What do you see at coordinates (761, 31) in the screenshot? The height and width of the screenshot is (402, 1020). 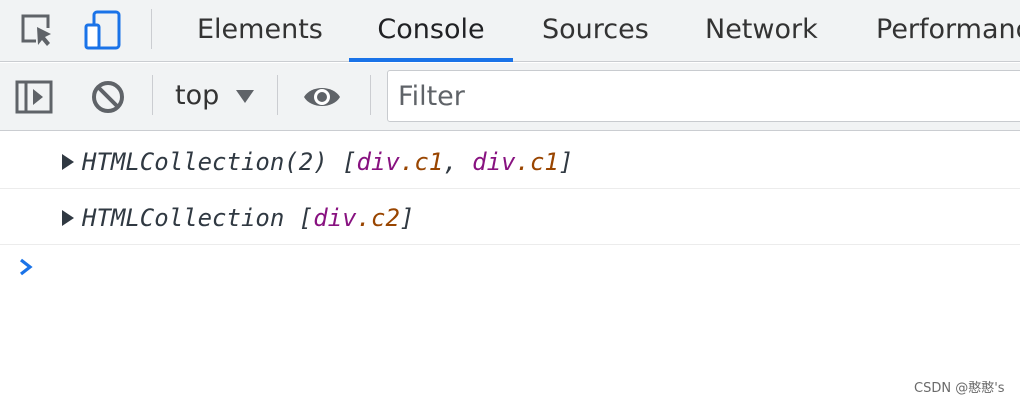 I see `tab-network: Network` at bounding box center [761, 31].